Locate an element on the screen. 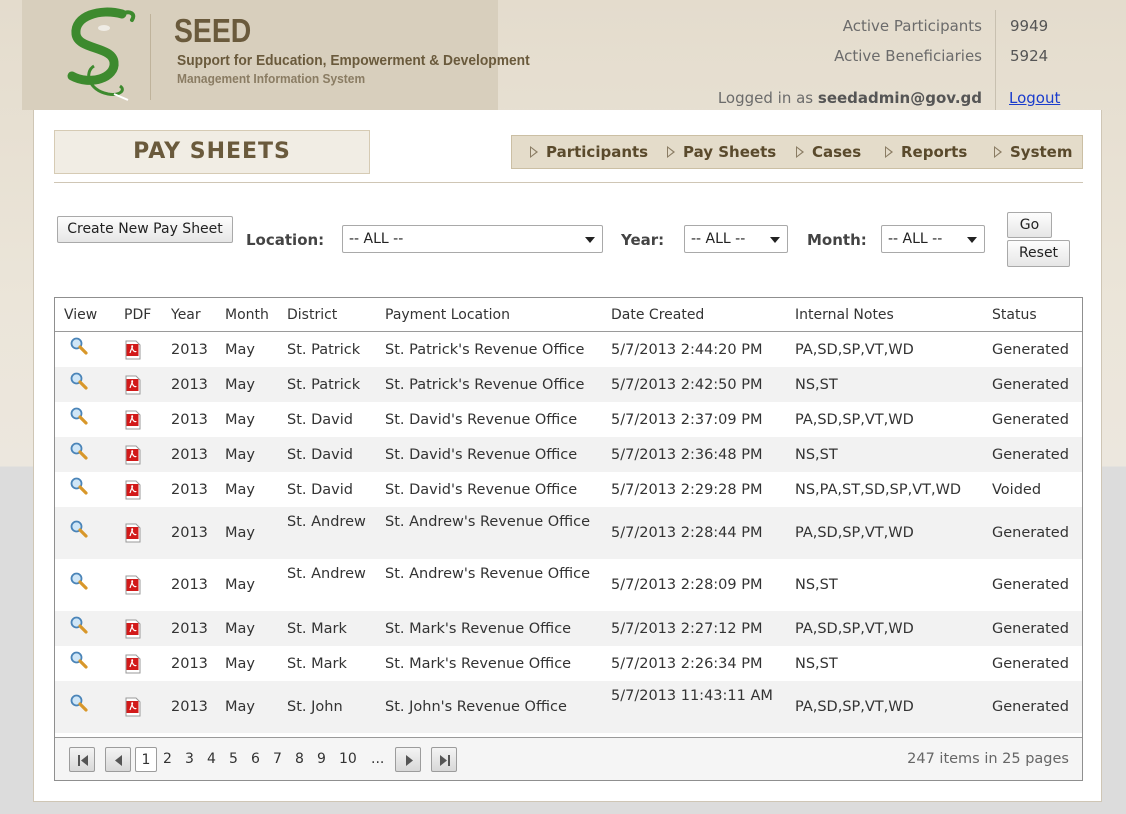 The height and width of the screenshot is (814, 1126). column-header-pdf: PDF is located at coordinates (137, 315).